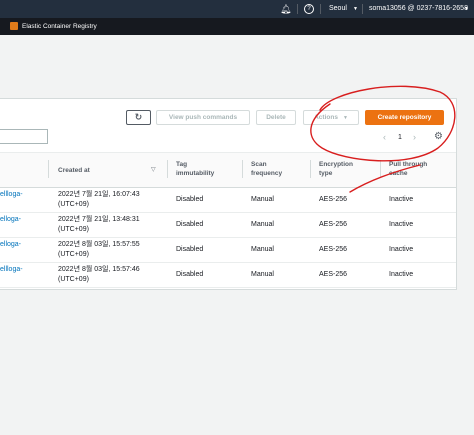 The width and height of the screenshot is (474, 435). I want to click on actions-dropdown-button: Actions ▼, so click(331, 117).